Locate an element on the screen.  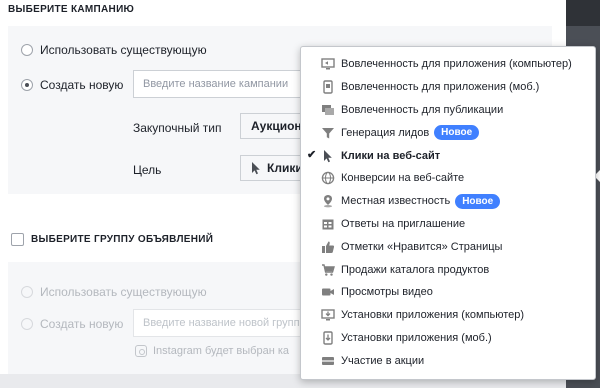
objective-menu-item-label: Клики на веб-сайт is located at coordinates (391, 155).